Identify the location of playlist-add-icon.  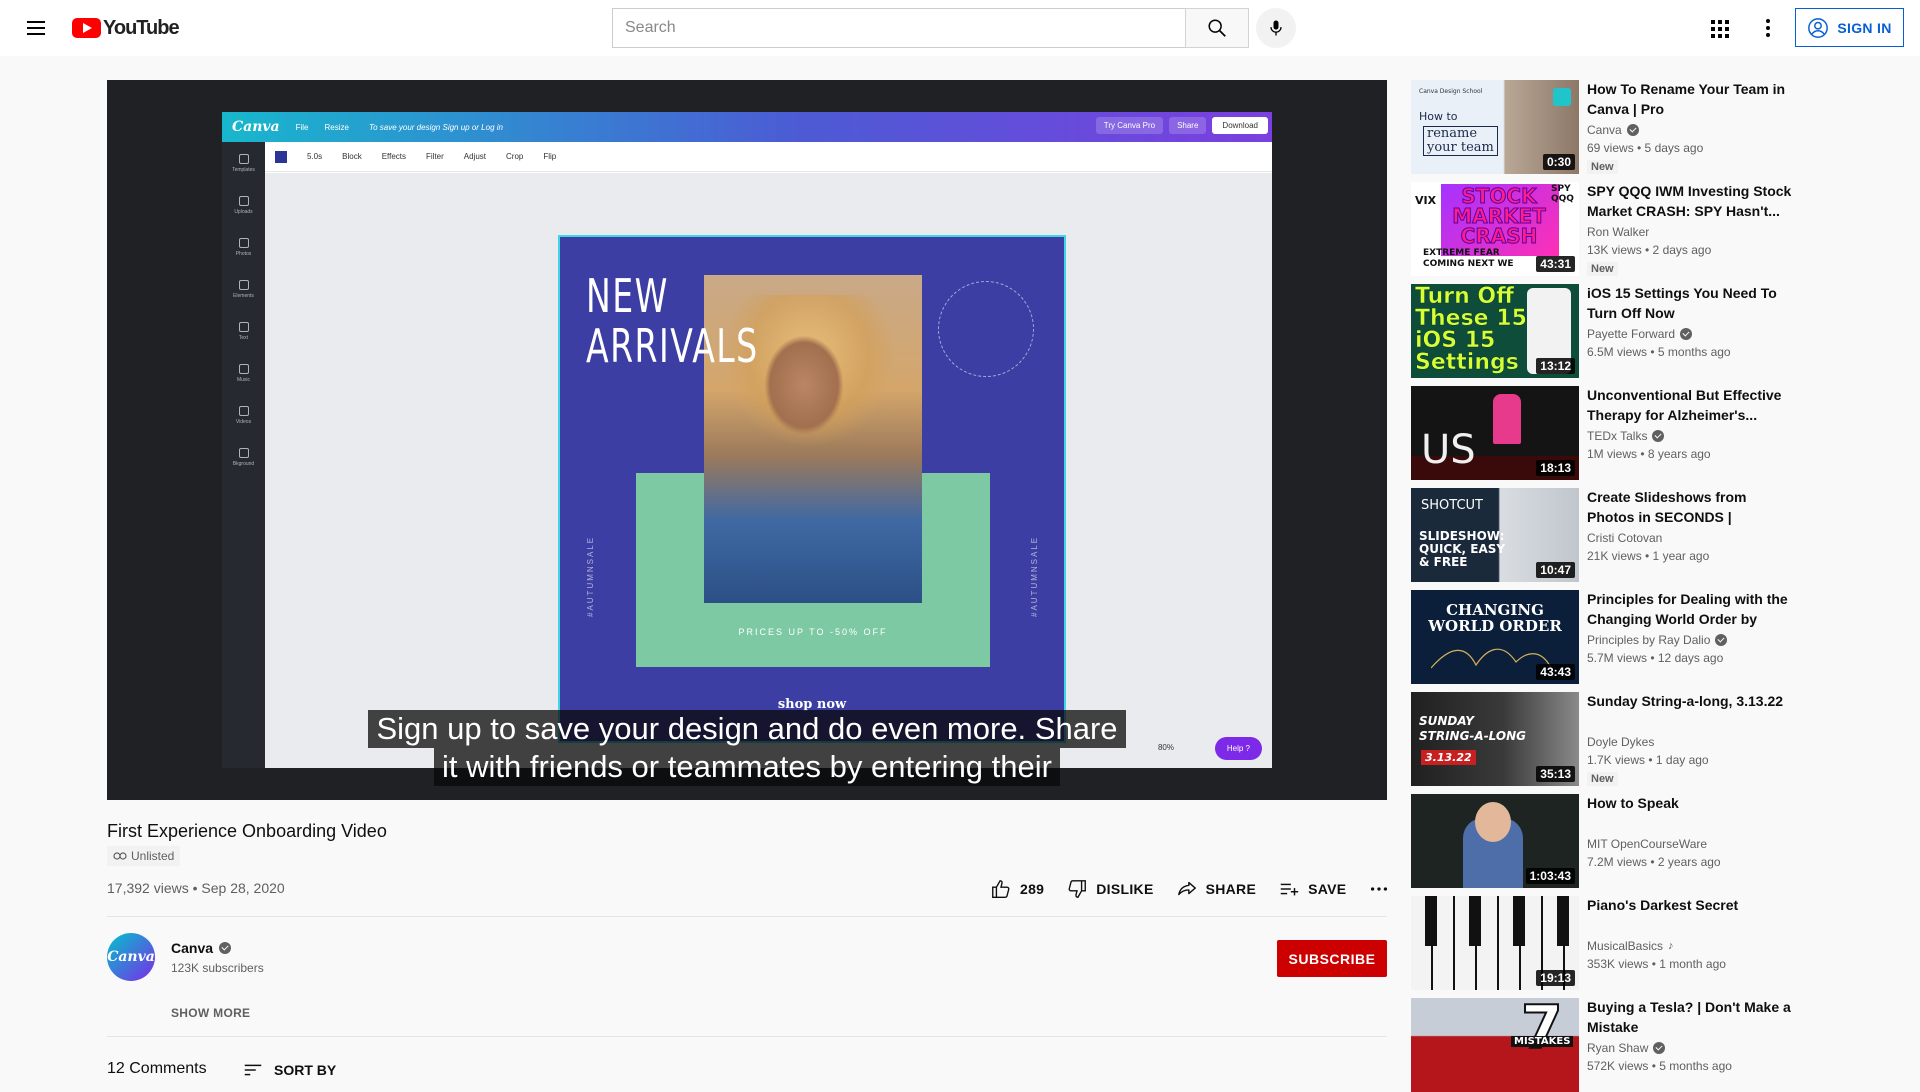
(1289, 889).